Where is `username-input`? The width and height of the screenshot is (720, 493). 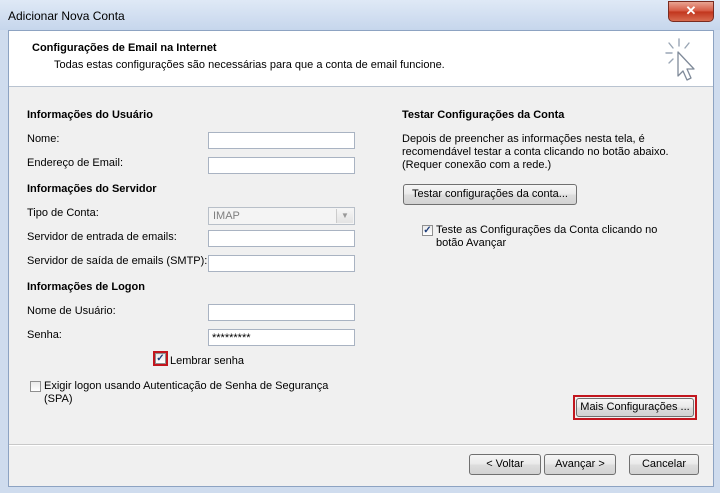
username-input is located at coordinates (281, 312).